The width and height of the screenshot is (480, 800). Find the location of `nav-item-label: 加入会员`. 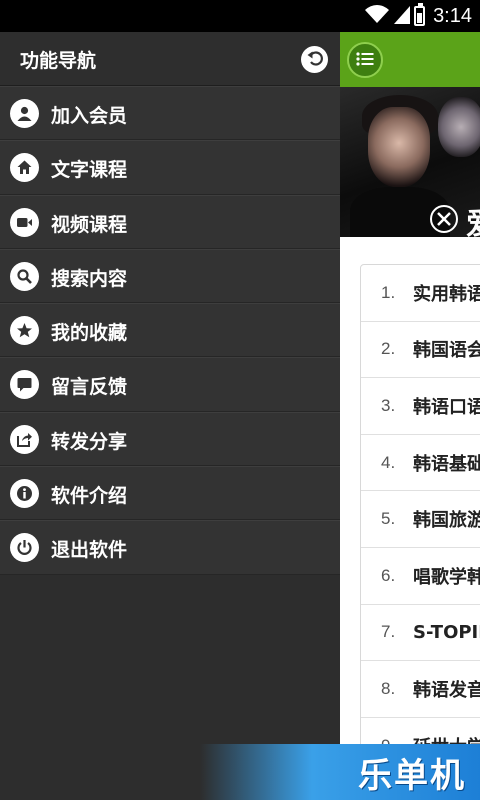

nav-item-label: 加入会员 is located at coordinates (89, 116).